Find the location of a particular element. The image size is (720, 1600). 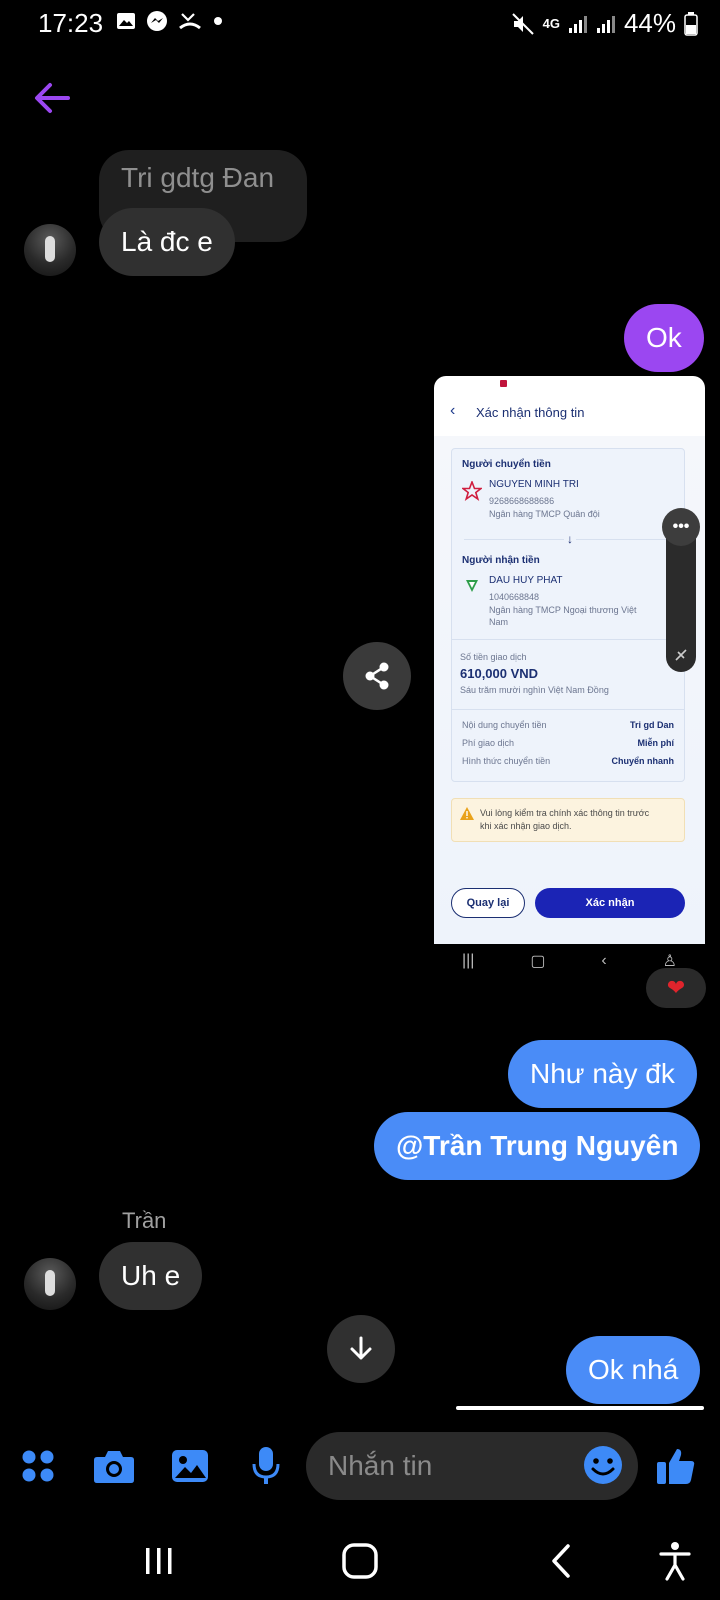

arrow-down-icon is located at coordinates (361, 1348).